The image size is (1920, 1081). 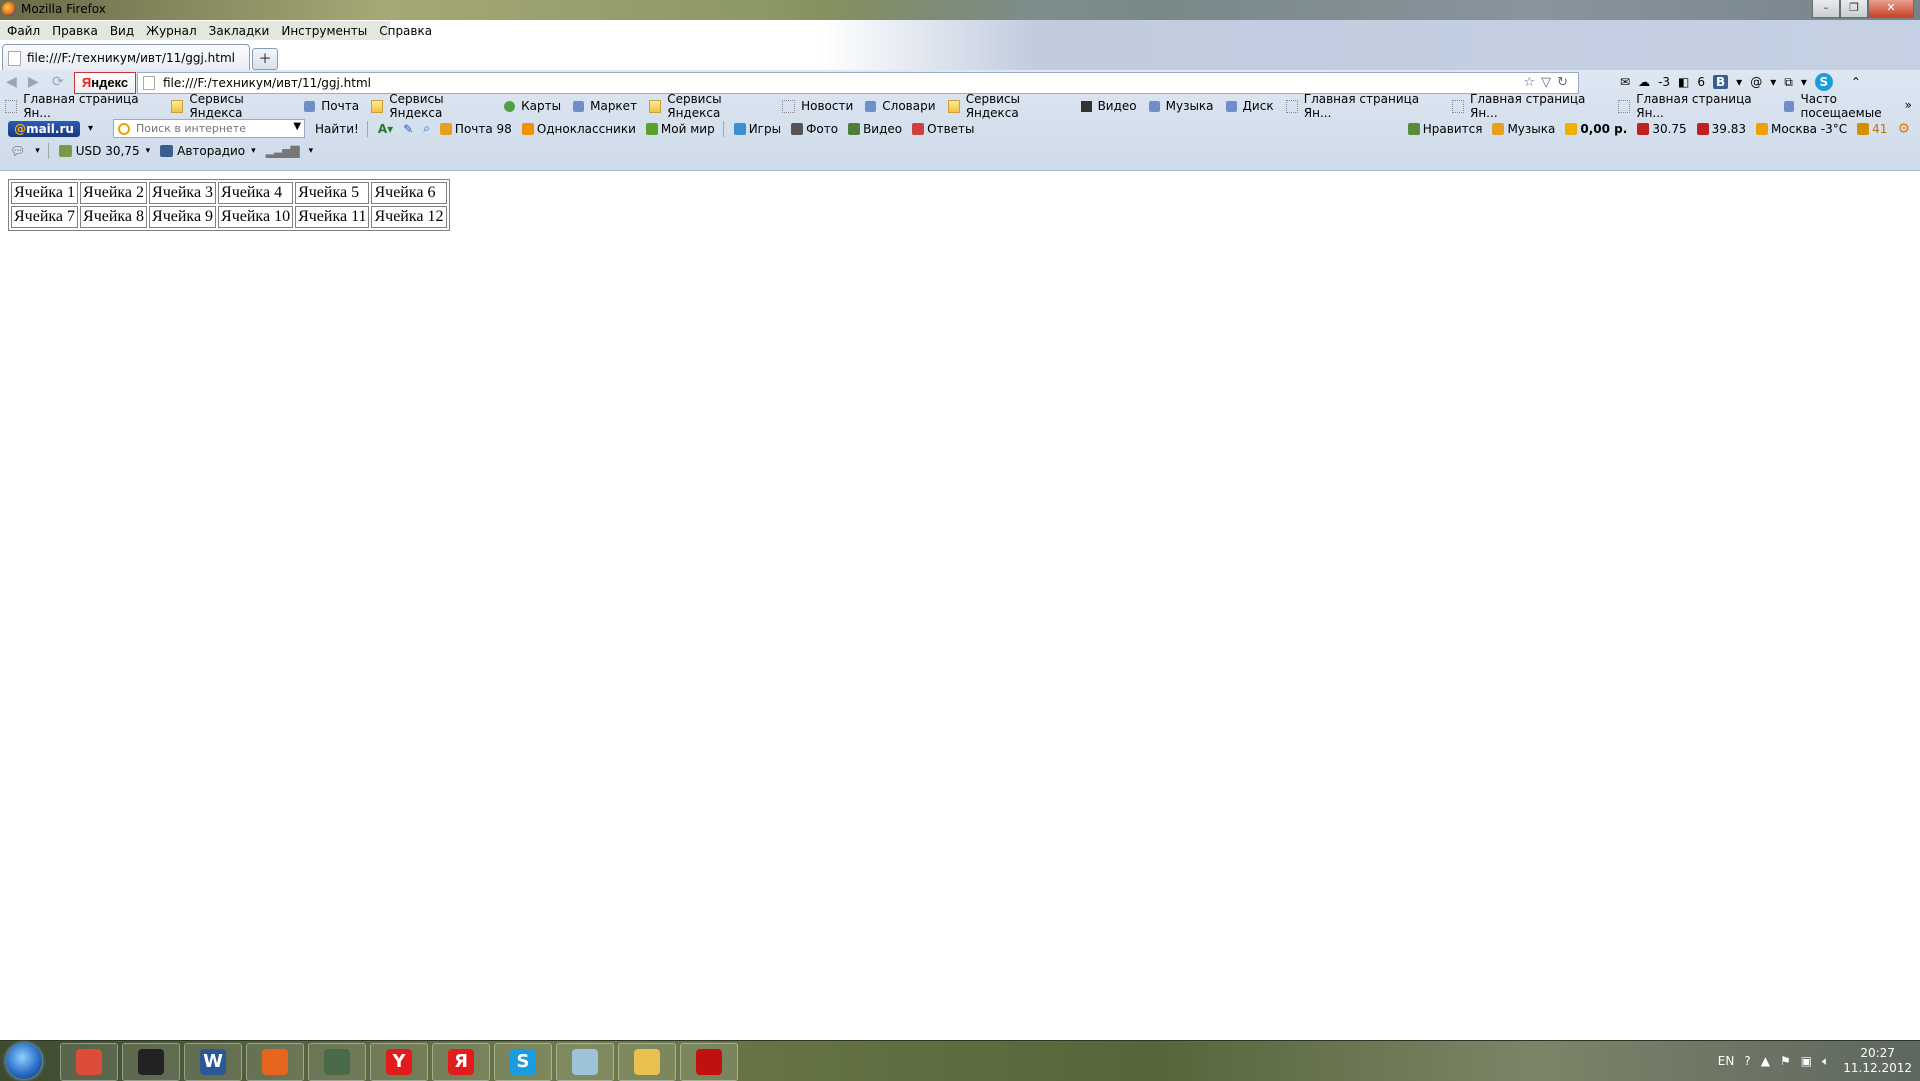 What do you see at coordinates (815, 106) in the screenshot?
I see `bookmark-item: Новости` at bounding box center [815, 106].